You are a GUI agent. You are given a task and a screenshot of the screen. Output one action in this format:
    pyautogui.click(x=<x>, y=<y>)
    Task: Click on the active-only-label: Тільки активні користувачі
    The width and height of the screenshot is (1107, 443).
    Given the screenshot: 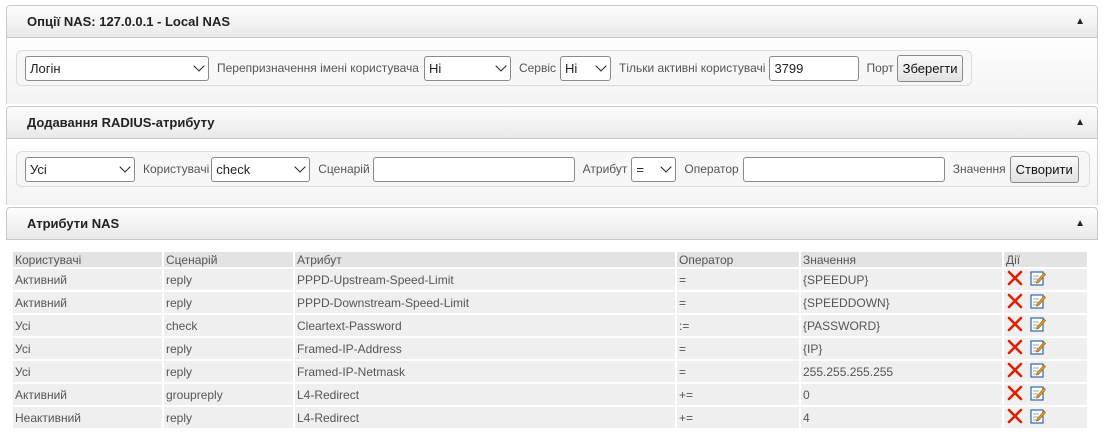 What is the action you would take?
    pyautogui.click(x=692, y=68)
    